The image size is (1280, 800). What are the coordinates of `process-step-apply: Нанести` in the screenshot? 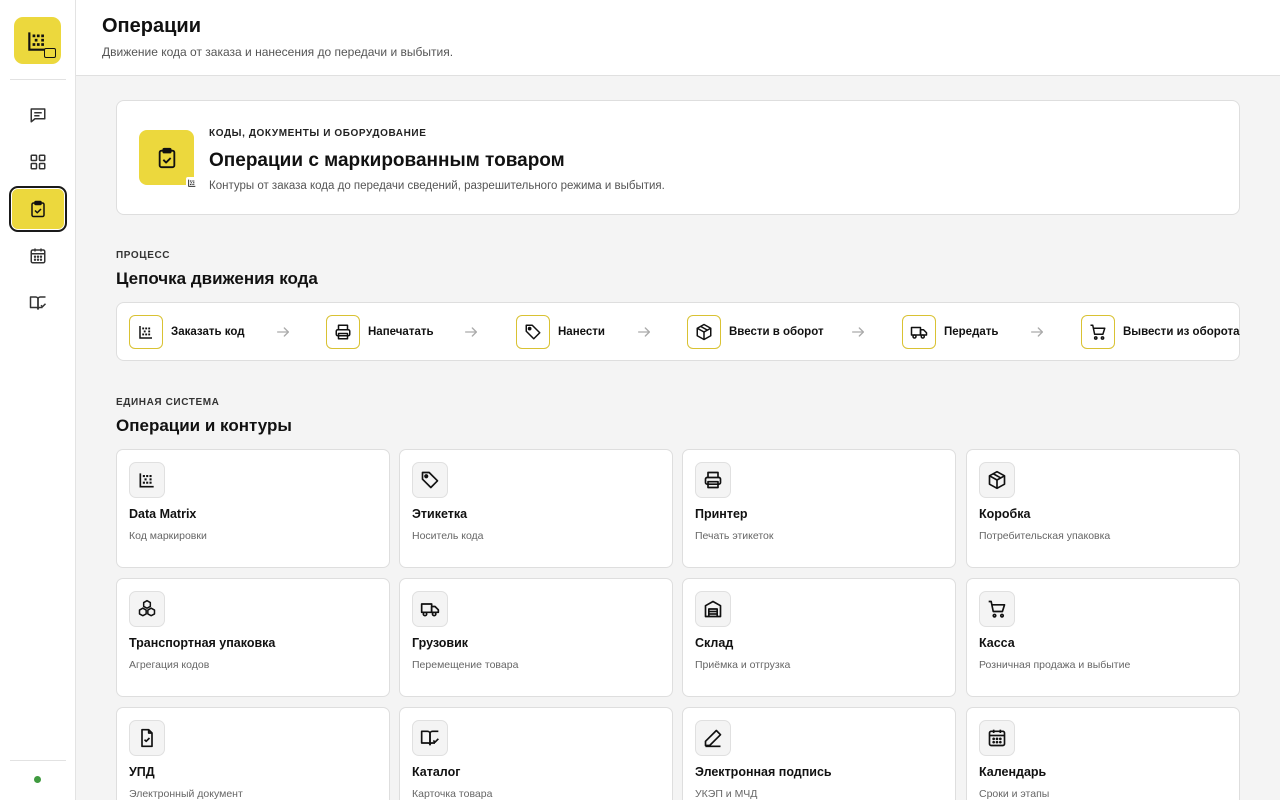 It's located at (560, 332).